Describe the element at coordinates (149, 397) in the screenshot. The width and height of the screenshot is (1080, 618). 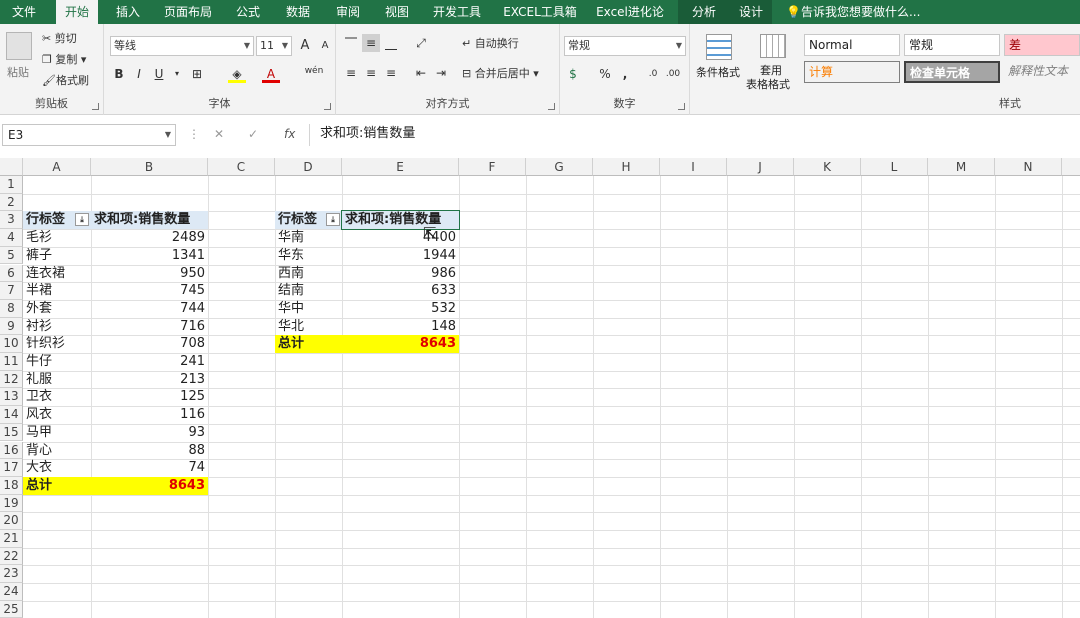
I see `pivot1-item-value: 125` at that location.